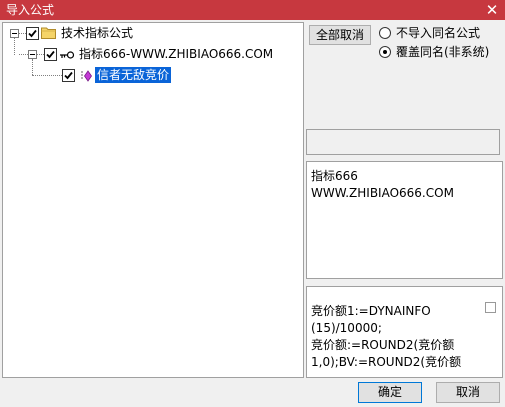 The width and height of the screenshot is (505, 407). Describe the element at coordinates (97, 33) in the screenshot. I see `tree-root-label: 技术指标公式` at that location.